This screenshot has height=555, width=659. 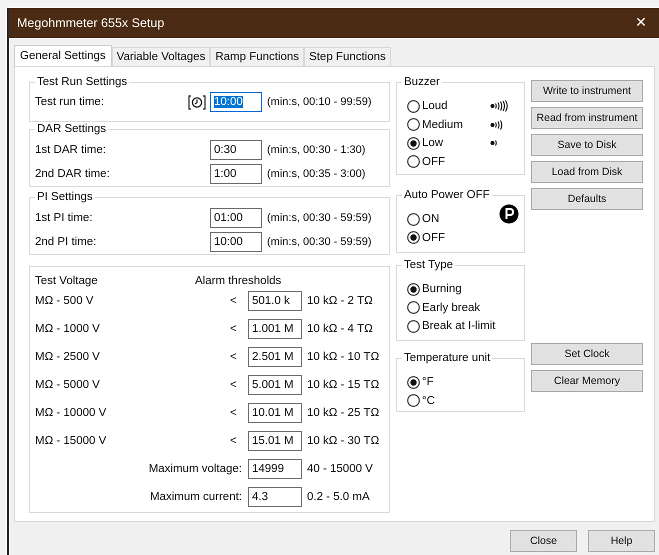 What do you see at coordinates (340, 301) in the screenshot?
I see `range-hint: 10 kΩ - 2 TΩ` at bounding box center [340, 301].